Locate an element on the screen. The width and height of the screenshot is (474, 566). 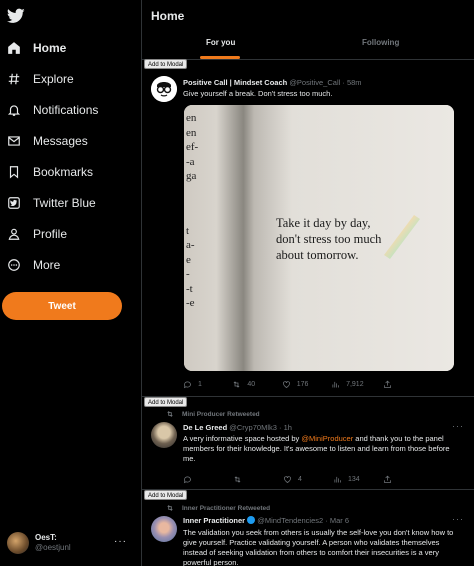
nav-notifications-label: Notifications is located at coordinates (66, 110).